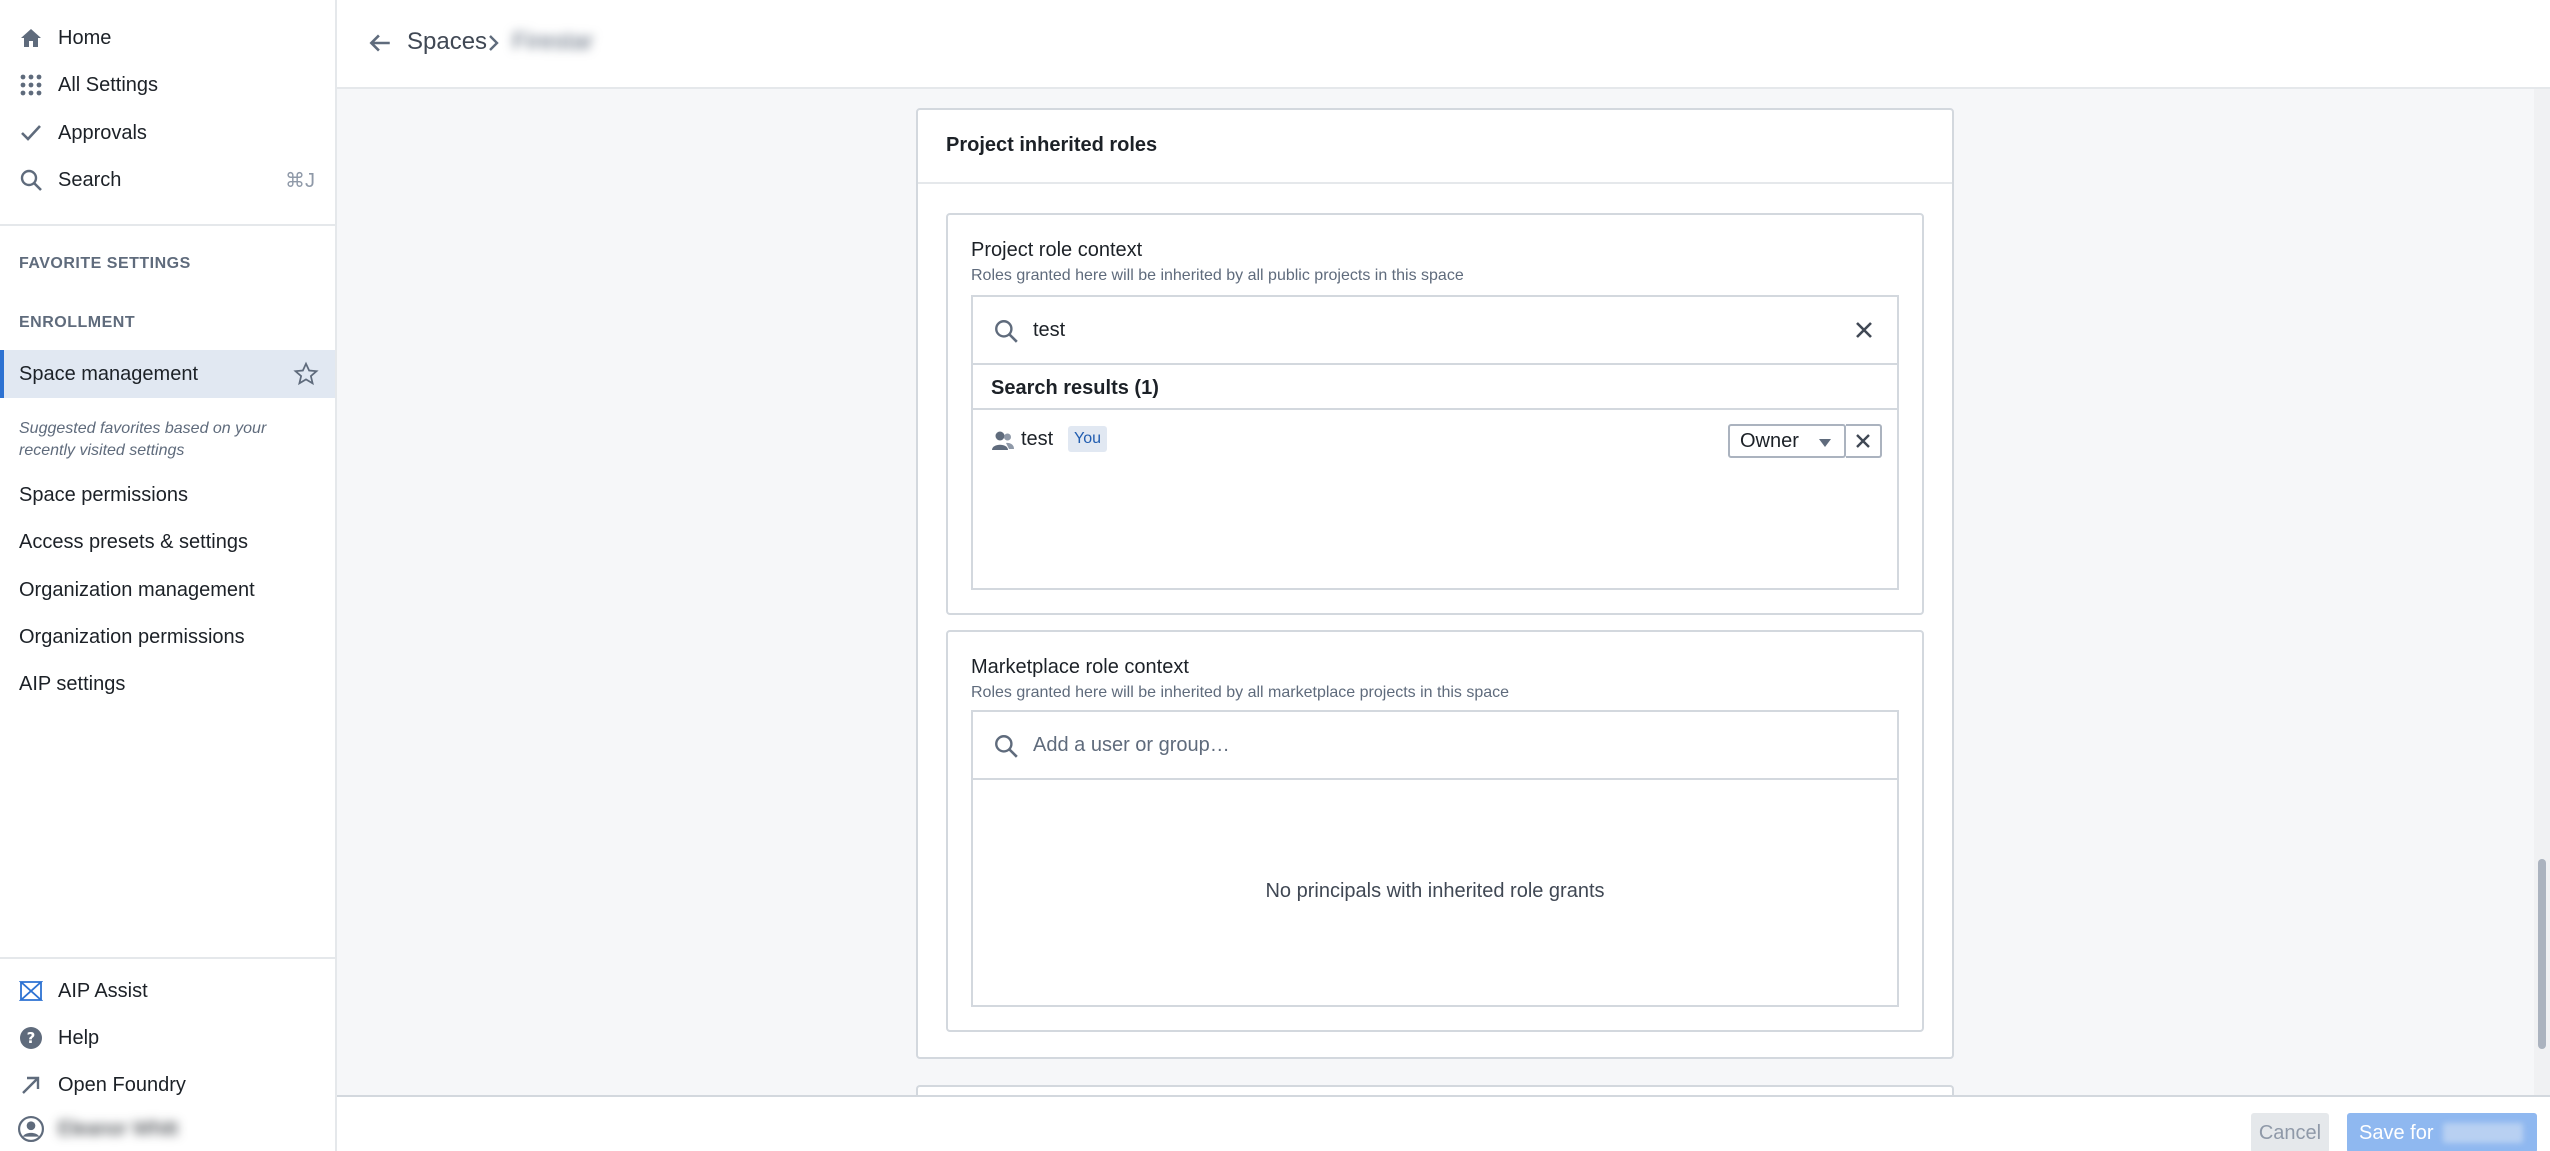 Image resolution: width=2550 pixels, height=1151 pixels. I want to click on project-search-input: test, so click(1049, 330).